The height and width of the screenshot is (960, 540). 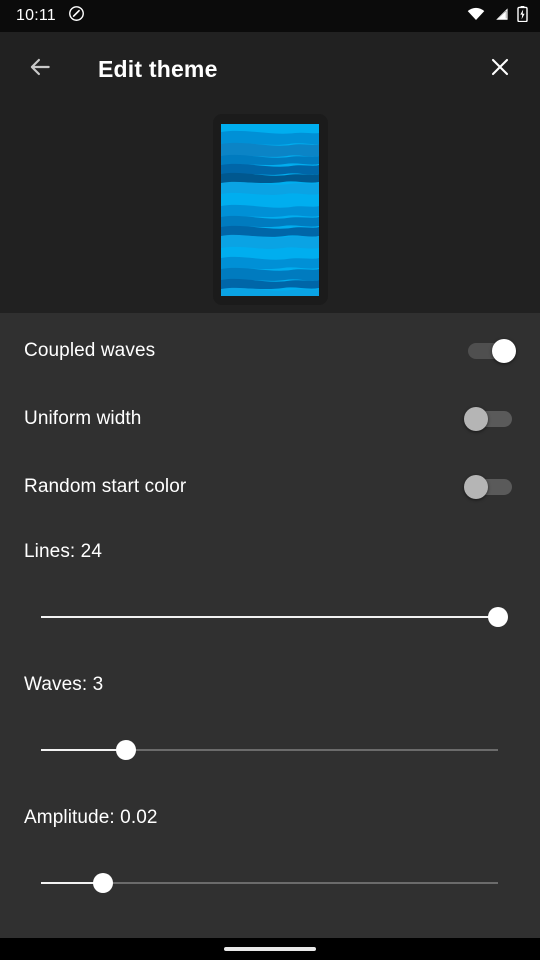 I want to click on status-bar-clock: 10:11, so click(x=36, y=15).